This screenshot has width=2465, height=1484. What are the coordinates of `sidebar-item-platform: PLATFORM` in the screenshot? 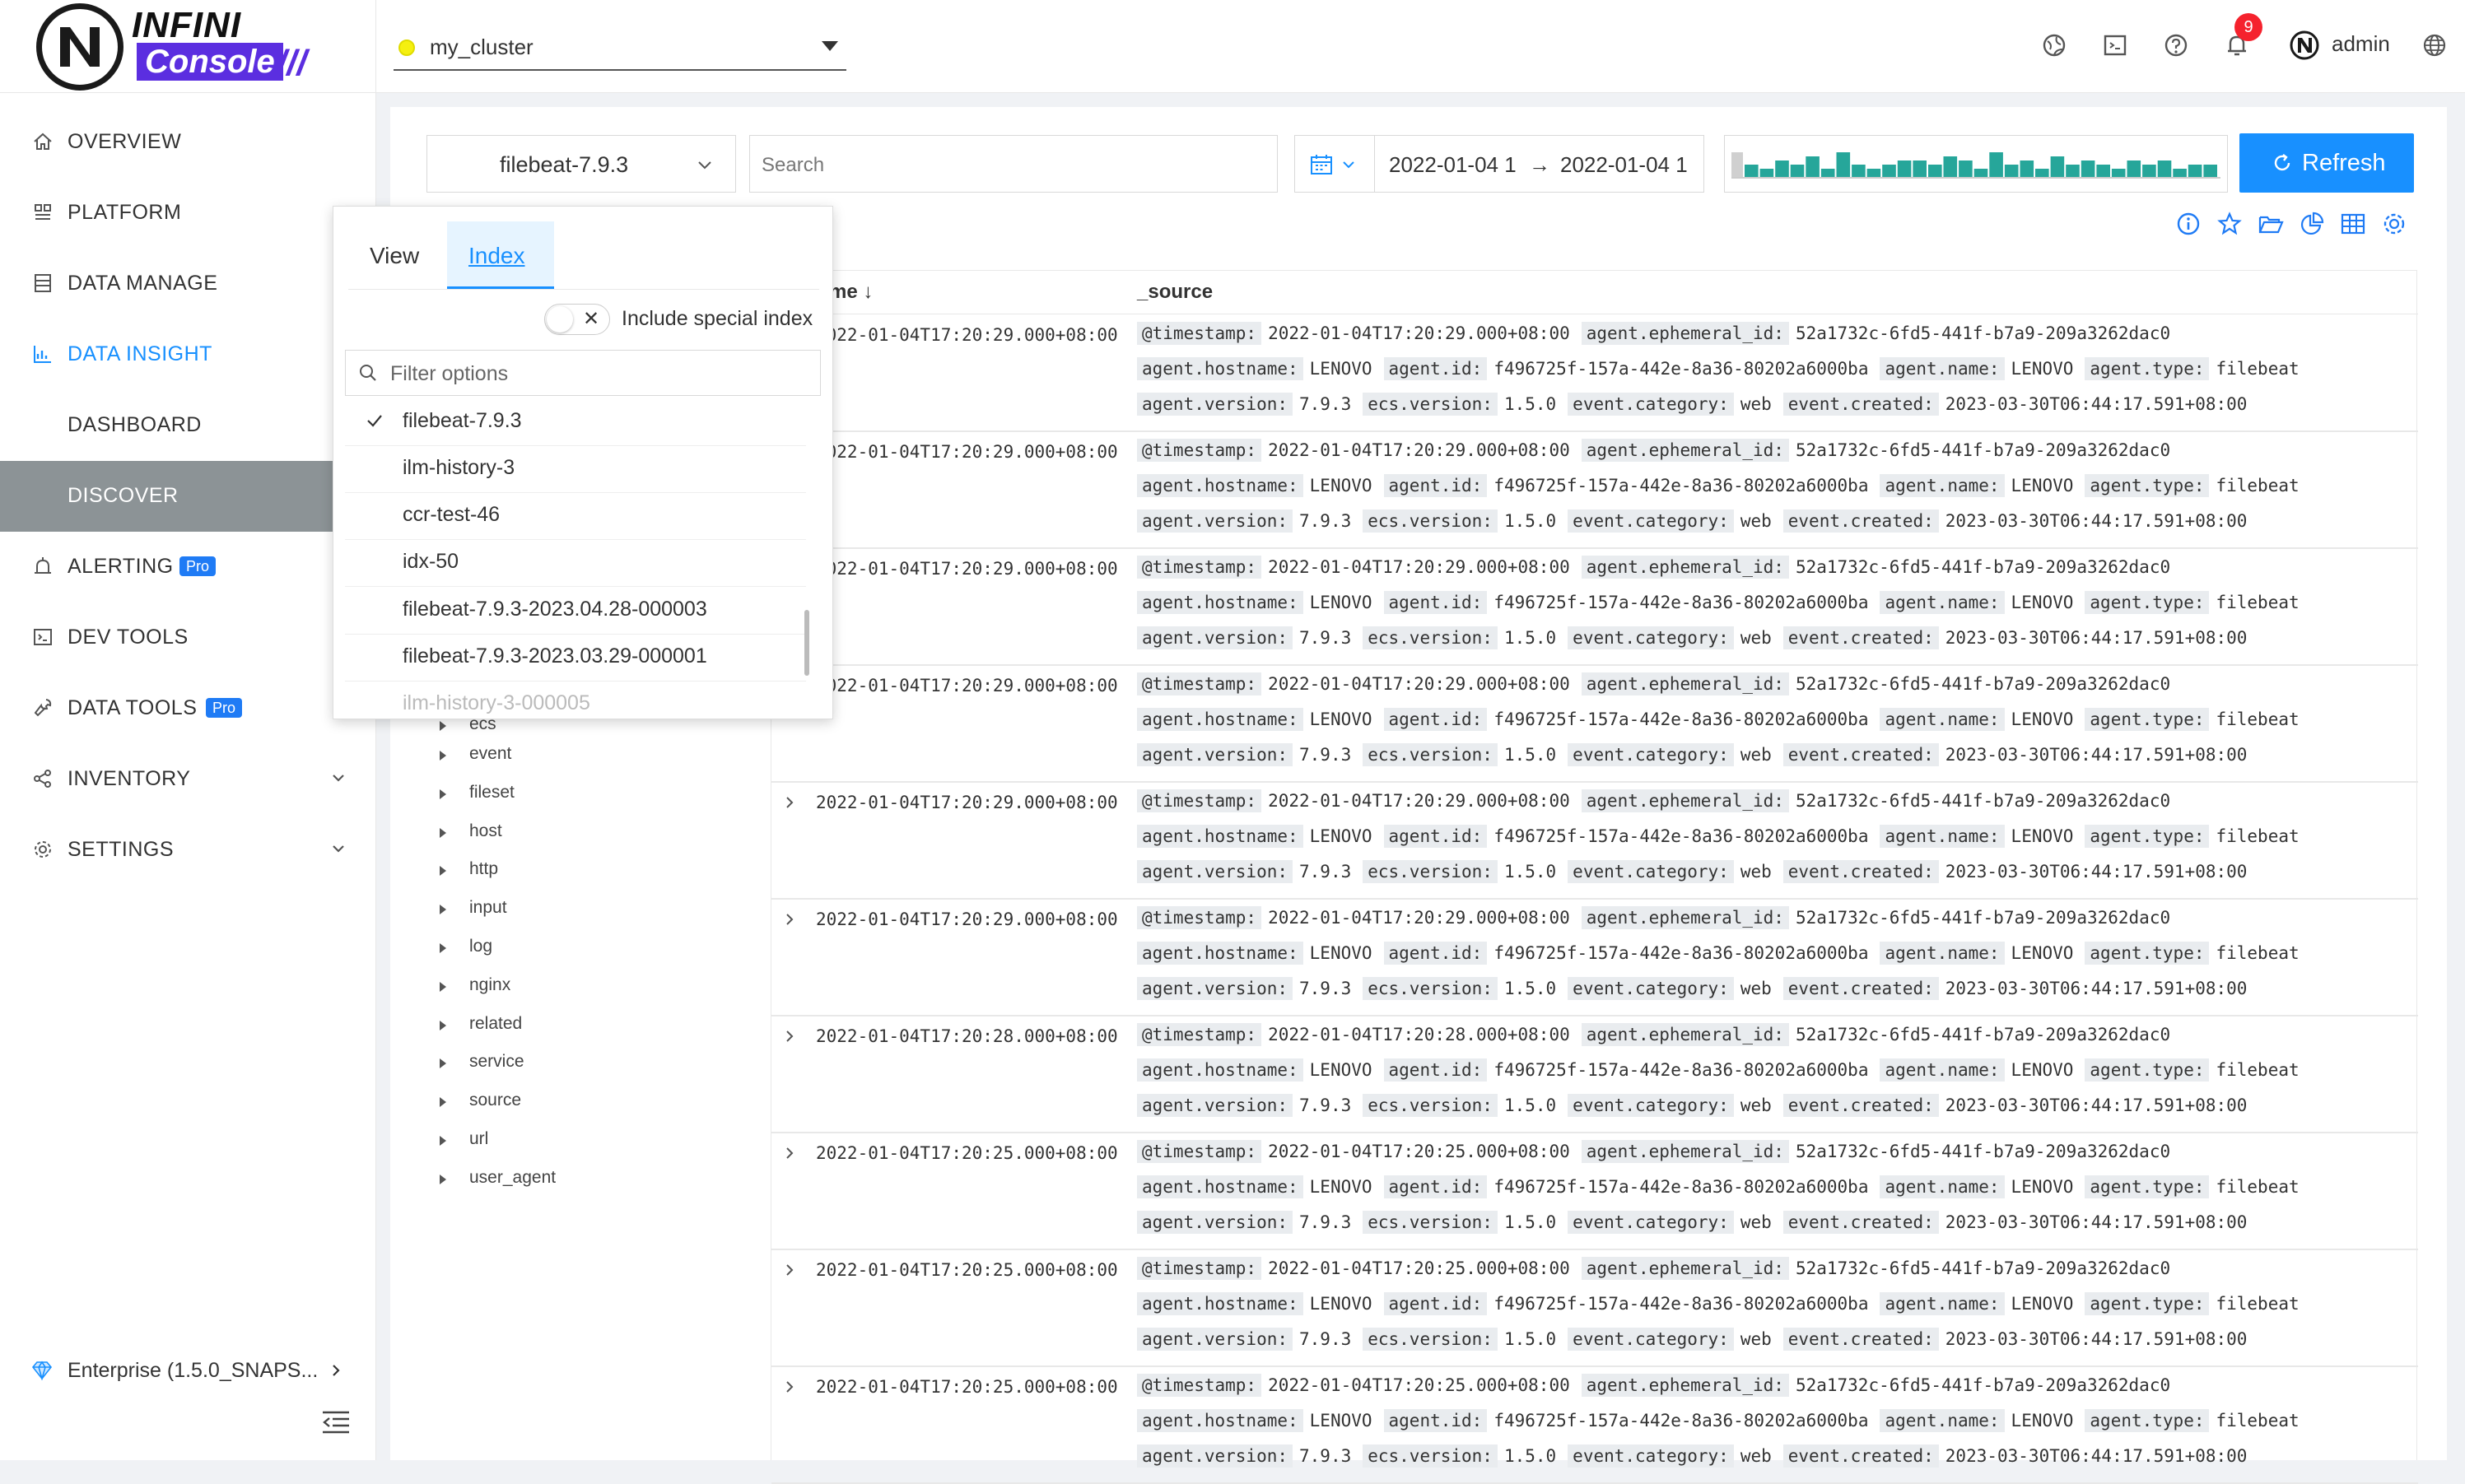 It's located at (187, 214).